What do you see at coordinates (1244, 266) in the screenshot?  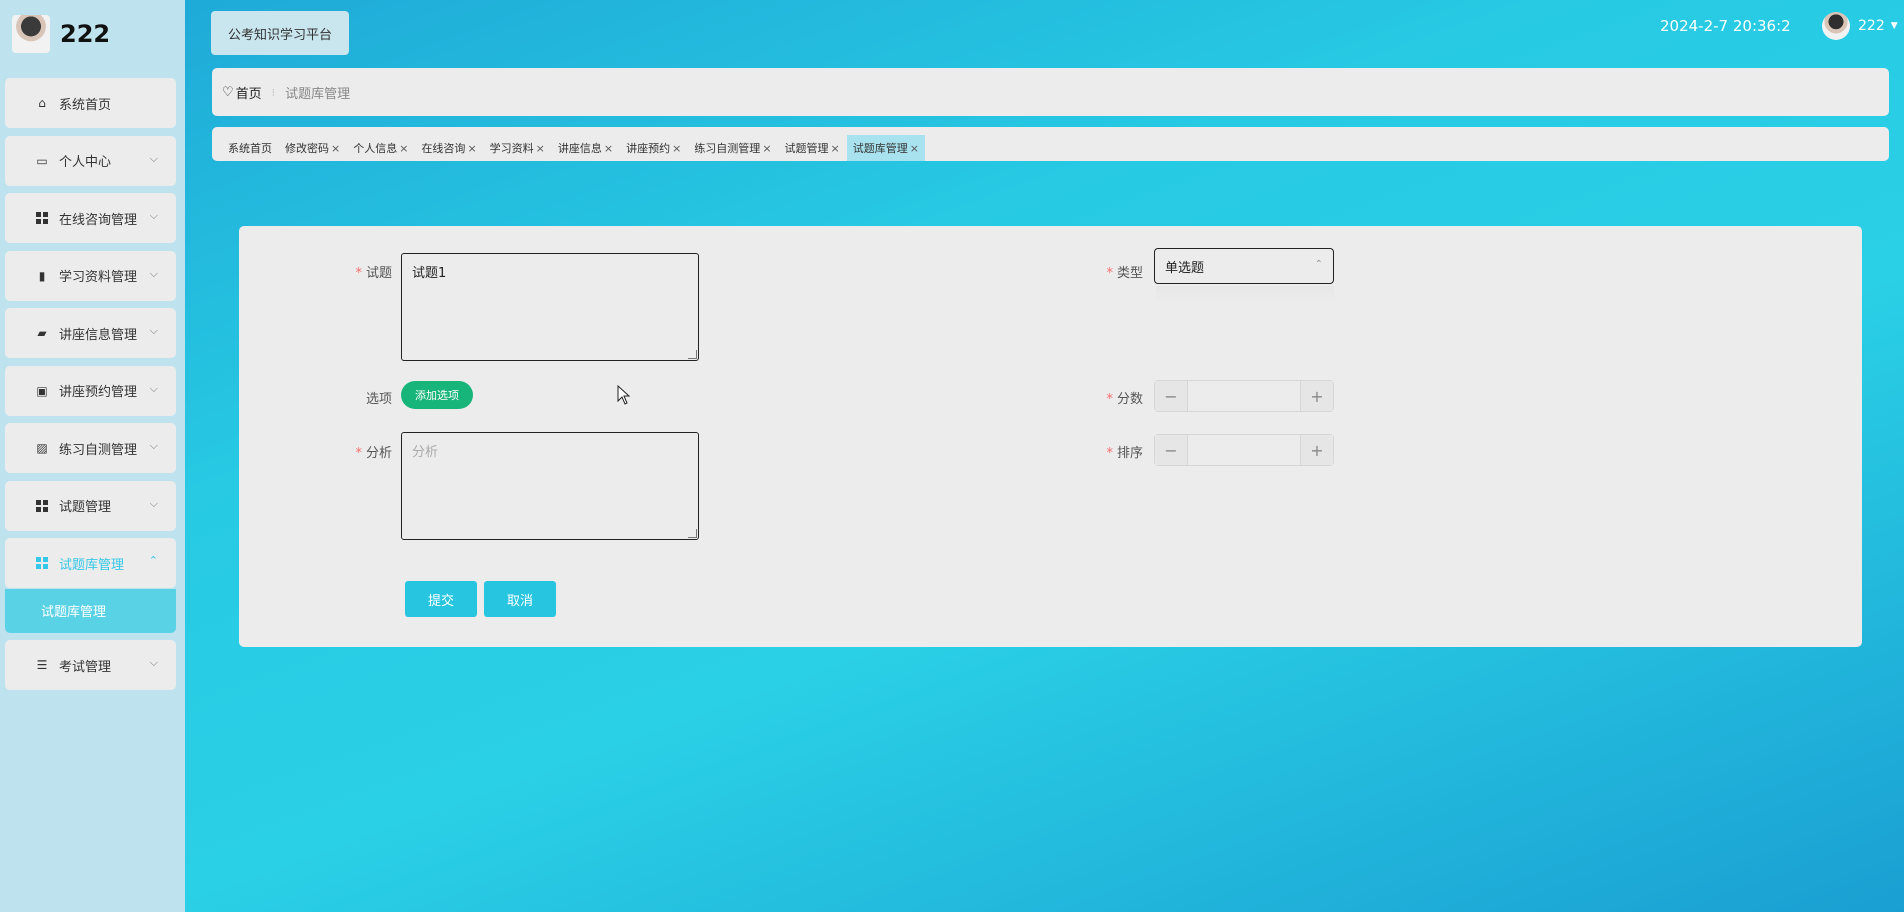 I see `type-select: 单选题 ⌃` at bounding box center [1244, 266].